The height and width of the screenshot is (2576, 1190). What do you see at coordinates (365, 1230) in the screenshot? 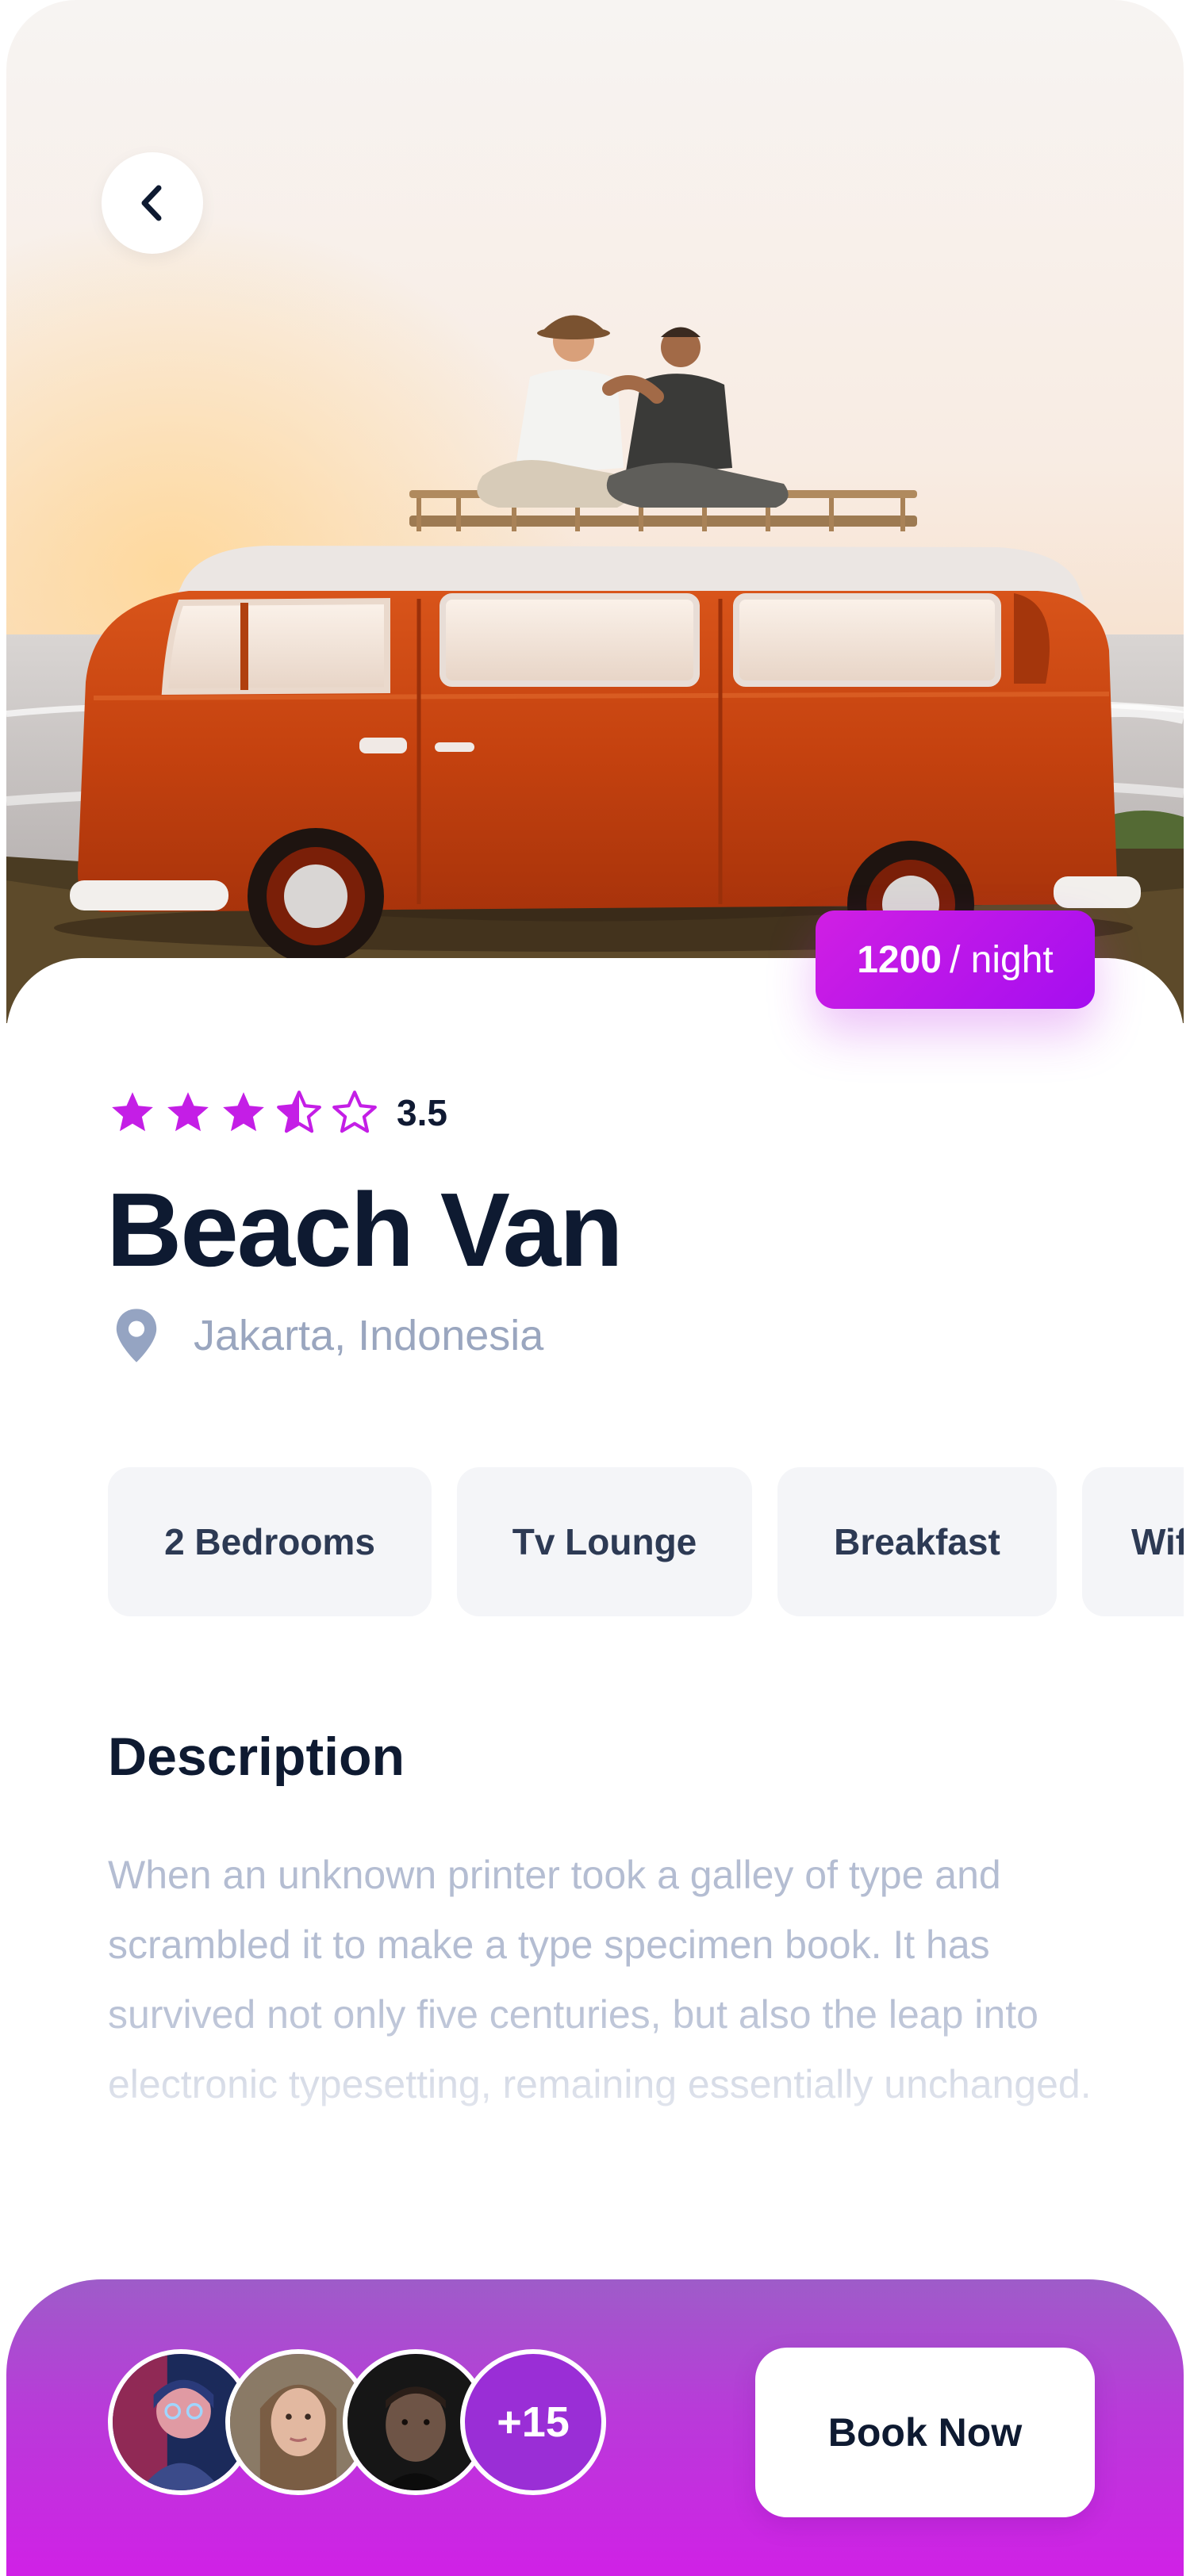
I see `listing-title: Beach Van` at bounding box center [365, 1230].